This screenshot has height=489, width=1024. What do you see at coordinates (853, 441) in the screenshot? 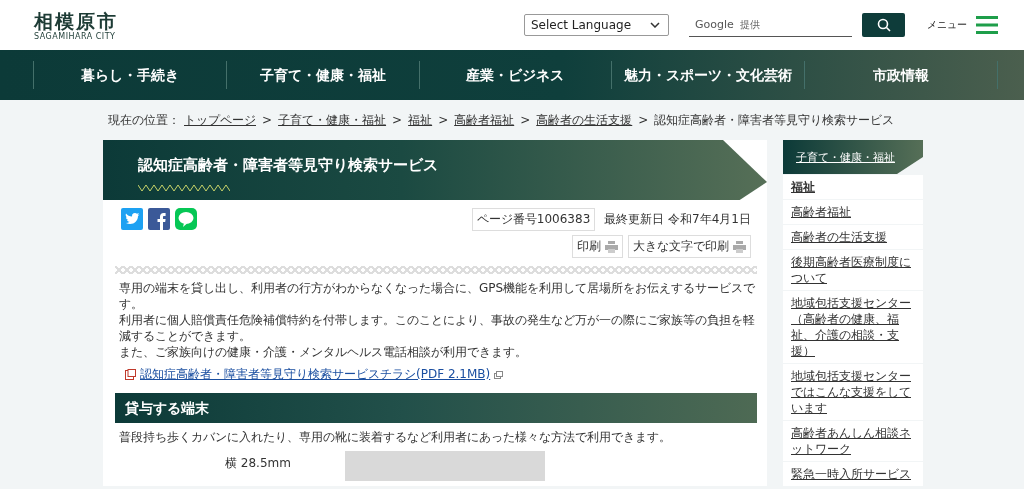
I see `sidebar-item: 高齢者あんしん相談ネットワーク` at bounding box center [853, 441].